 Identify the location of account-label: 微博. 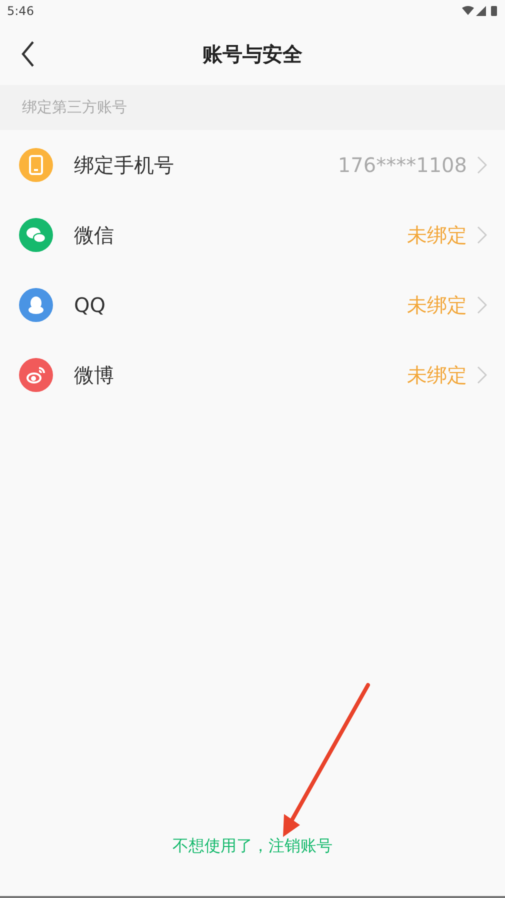
(94, 375).